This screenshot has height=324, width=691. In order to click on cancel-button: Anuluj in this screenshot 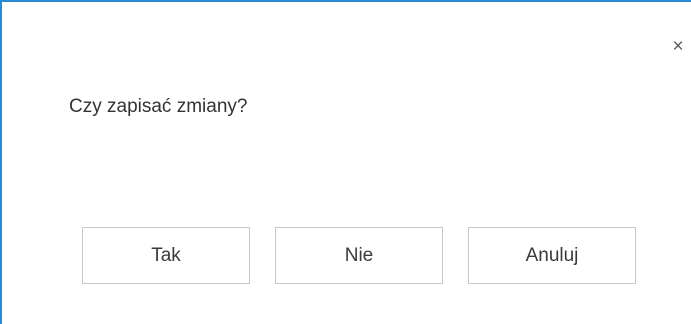, I will do `click(552, 255)`.